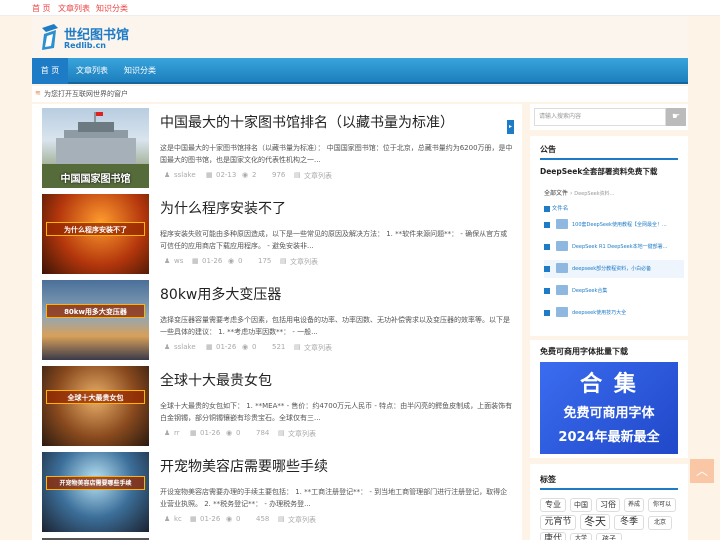 Image resolution: width=720 pixels, height=540 pixels. Describe the element at coordinates (95, 148) in the screenshot. I see `post-thumbnail: 中国国家图书馆` at that location.